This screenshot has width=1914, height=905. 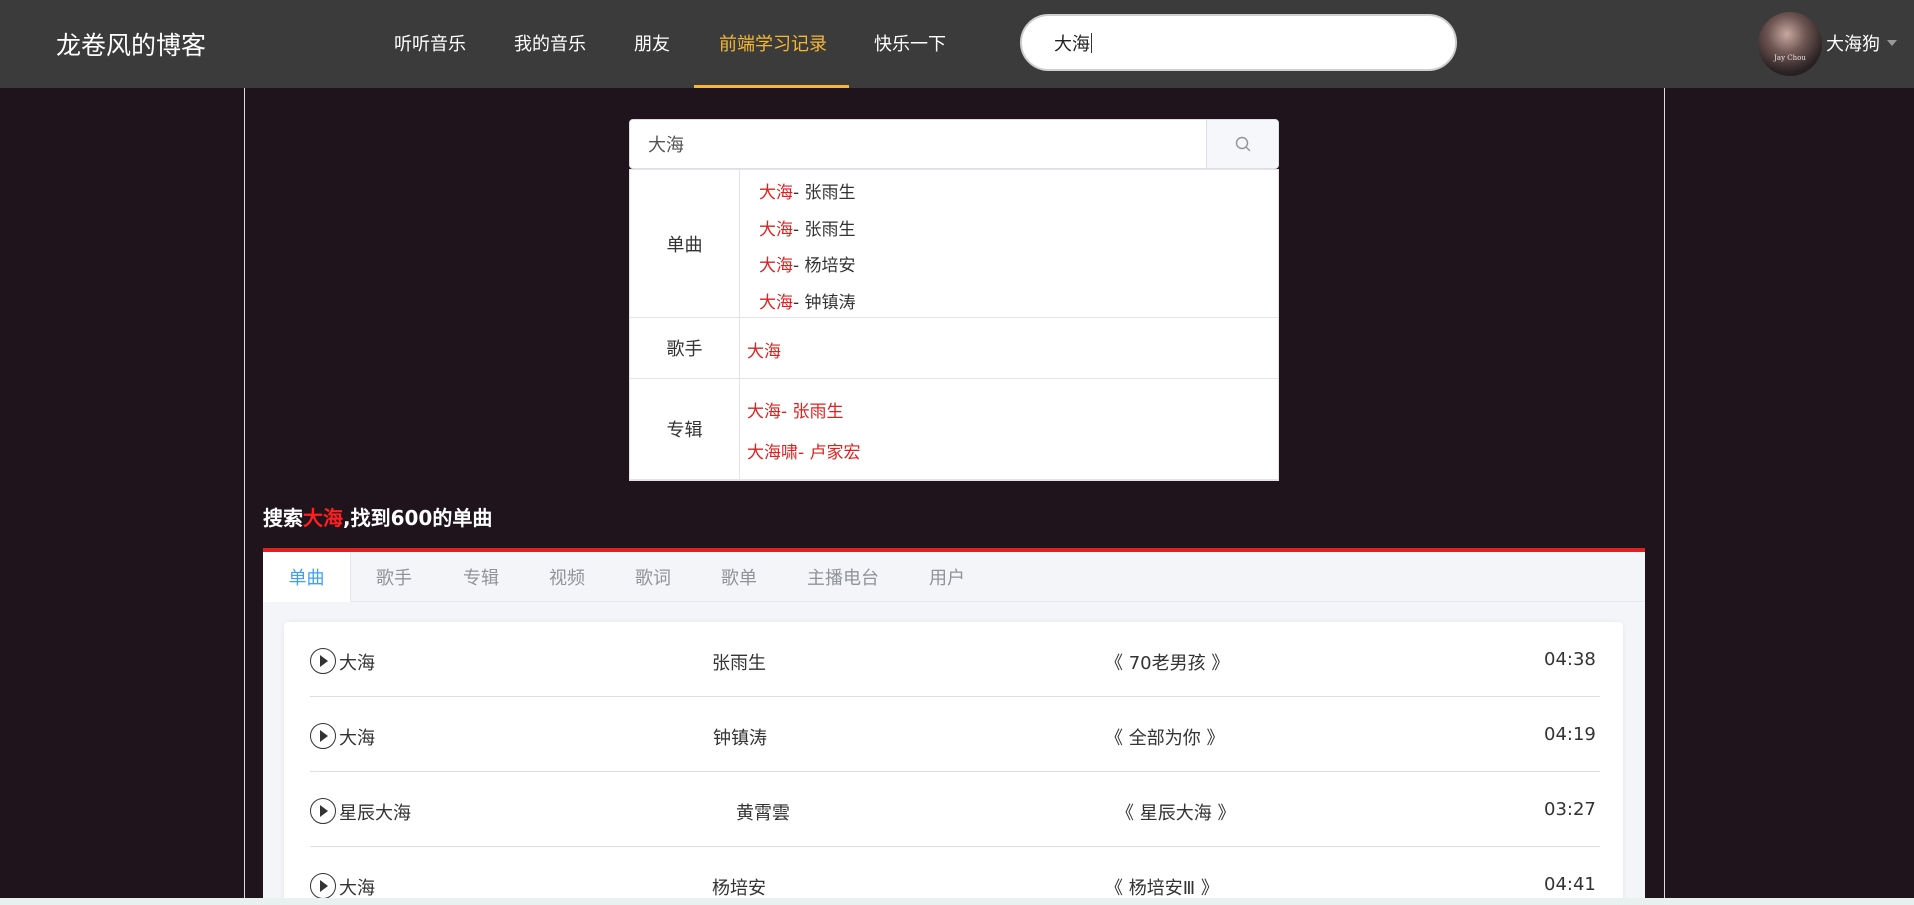 What do you see at coordinates (955, 876) in the screenshot?
I see `song-row: 大海 杨培安 《 杨培安Ⅲ 》 04:41` at bounding box center [955, 876].